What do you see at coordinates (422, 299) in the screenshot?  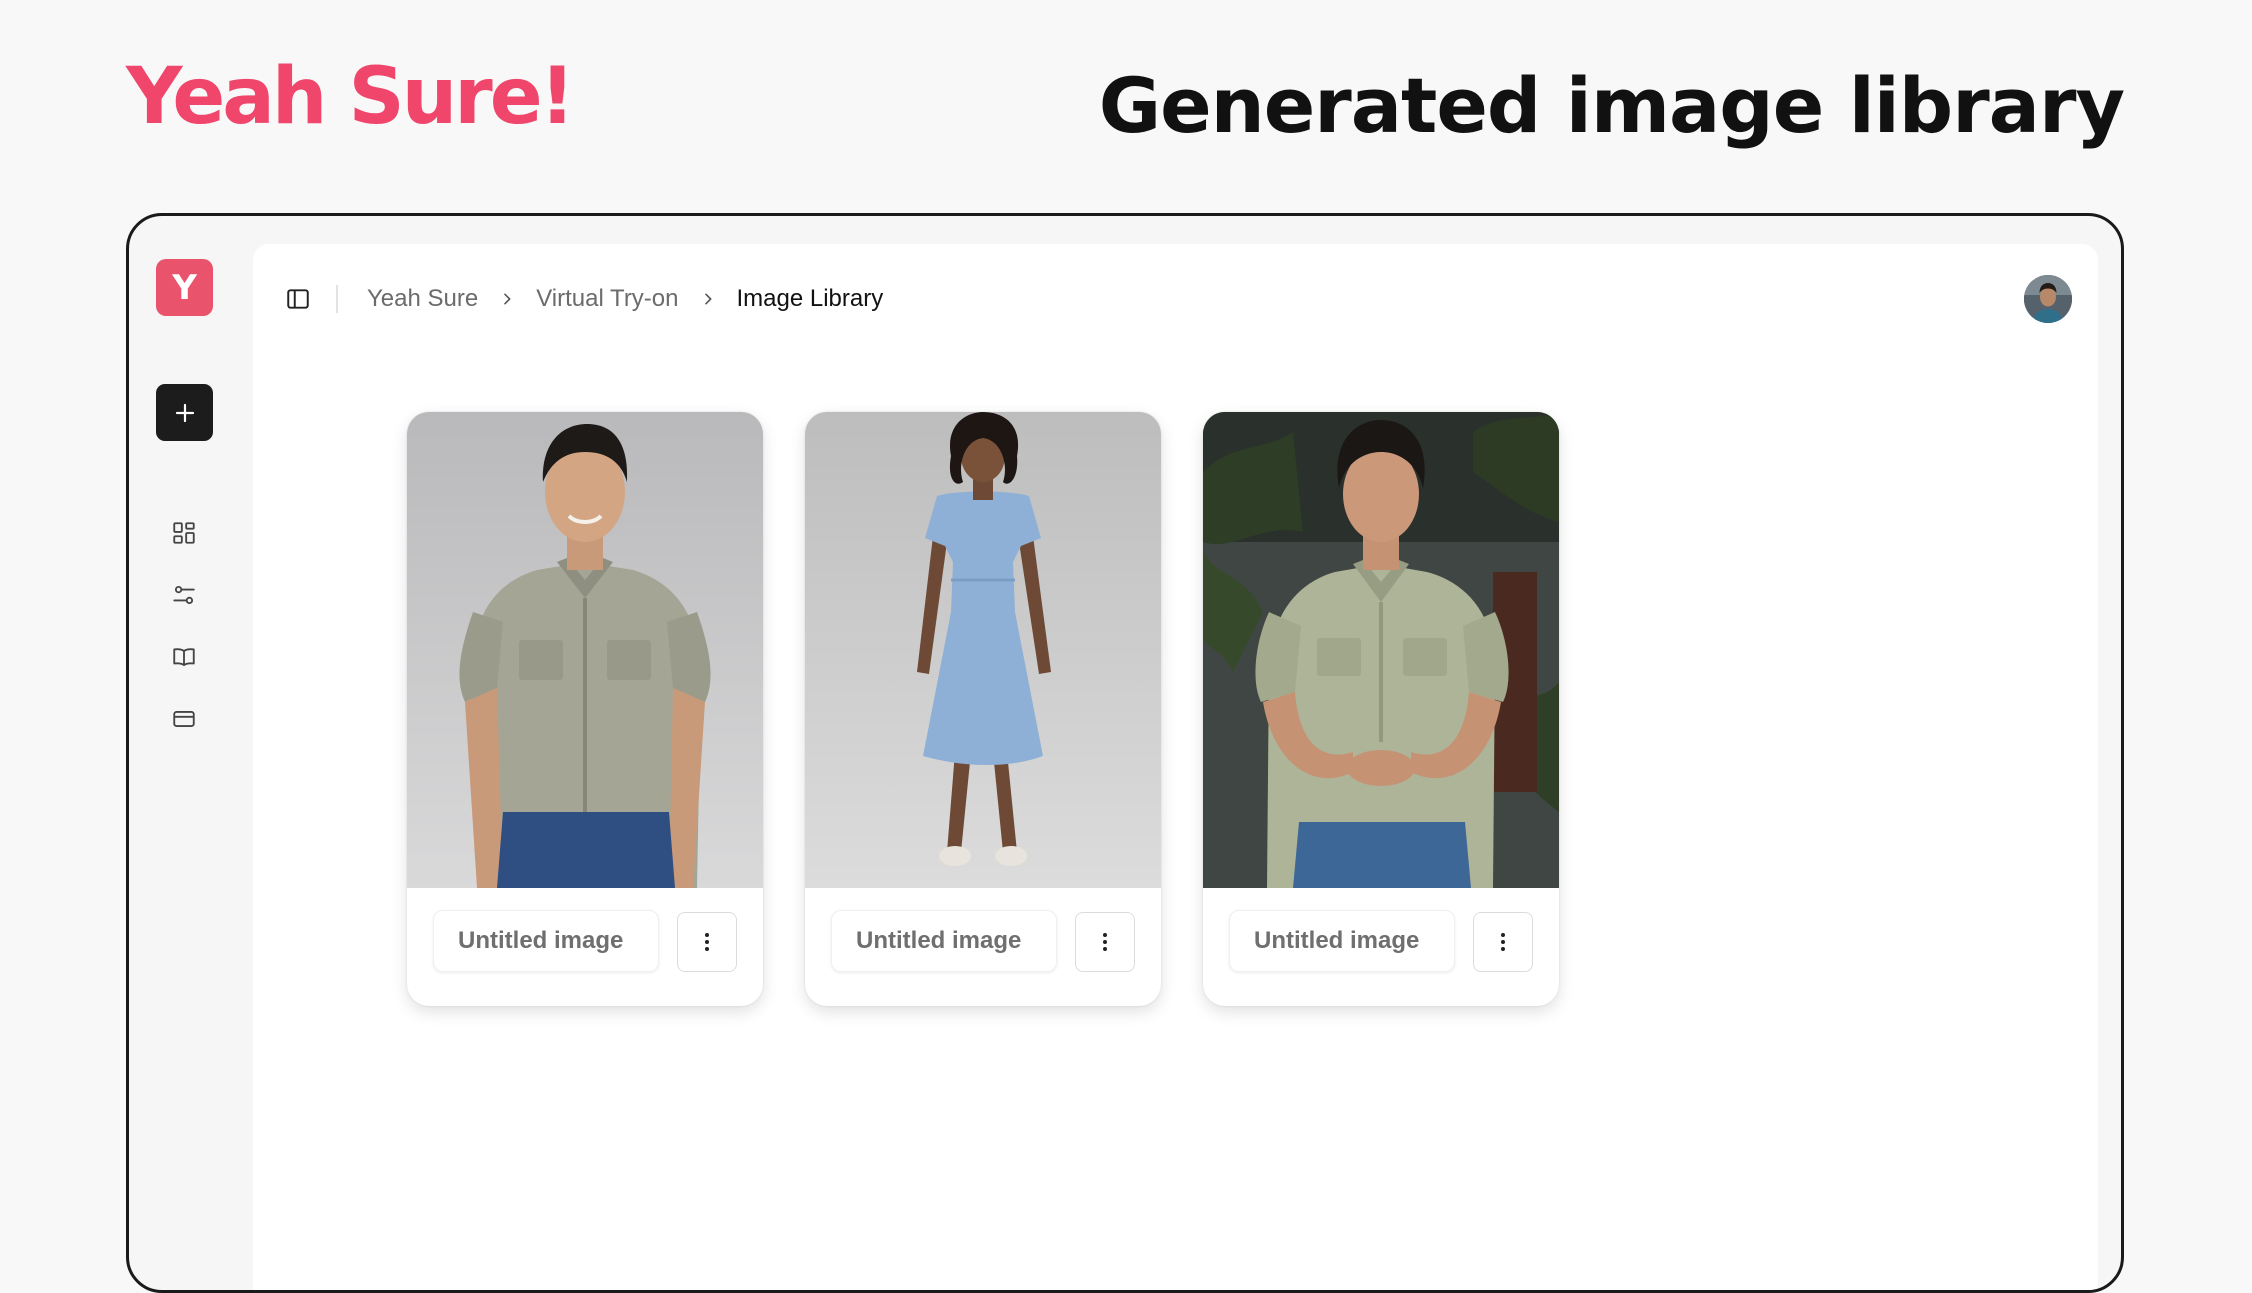 I see `breadcrumb-item-home: Yeah Sure` at bounding box center [422, 299].